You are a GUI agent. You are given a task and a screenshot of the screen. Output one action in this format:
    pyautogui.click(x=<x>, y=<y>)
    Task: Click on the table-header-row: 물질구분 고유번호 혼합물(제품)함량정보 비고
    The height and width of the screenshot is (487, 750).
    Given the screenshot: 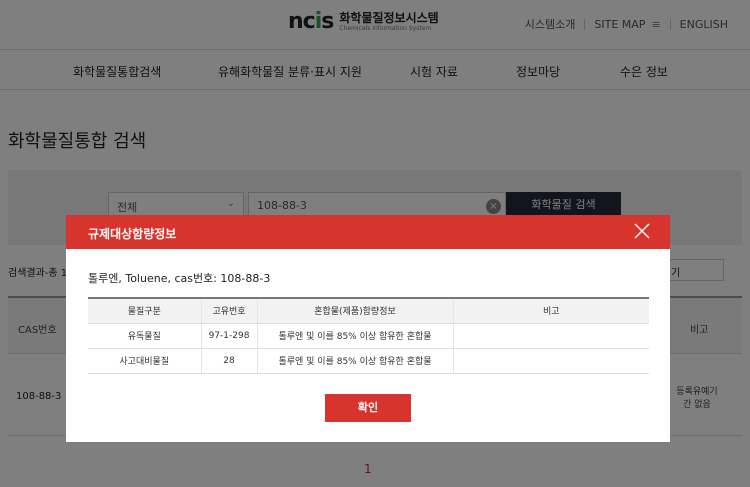 What is the action you would take?
    pyautogui.click(x=368, y=310)
    